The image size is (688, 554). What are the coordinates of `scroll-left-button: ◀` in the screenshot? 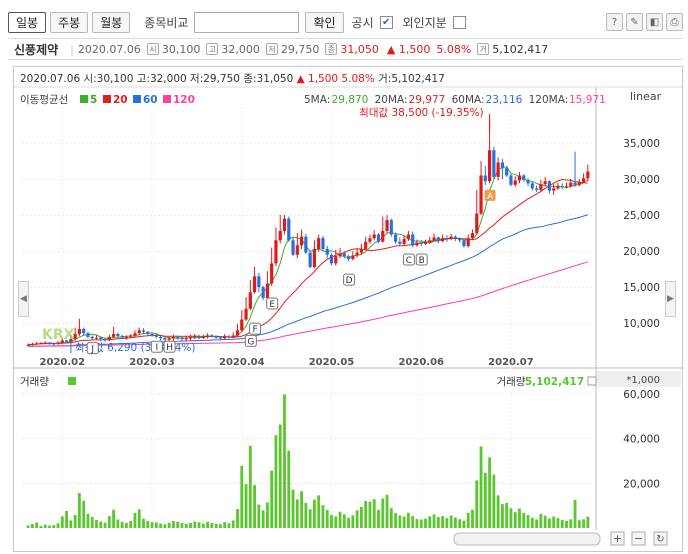 It's located at (23, 299).